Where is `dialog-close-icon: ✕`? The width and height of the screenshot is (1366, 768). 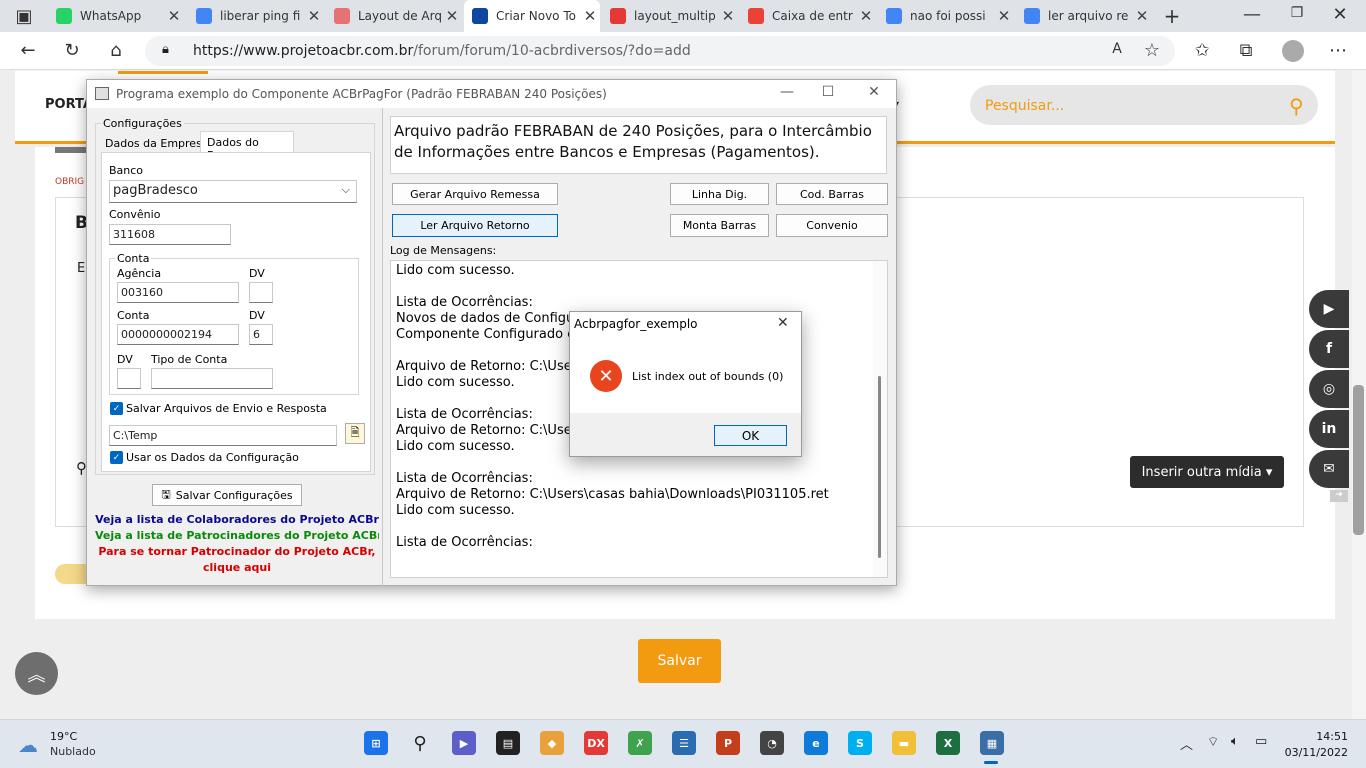 dialog-close-icon: ✕ is located at coordinates (783, 323).